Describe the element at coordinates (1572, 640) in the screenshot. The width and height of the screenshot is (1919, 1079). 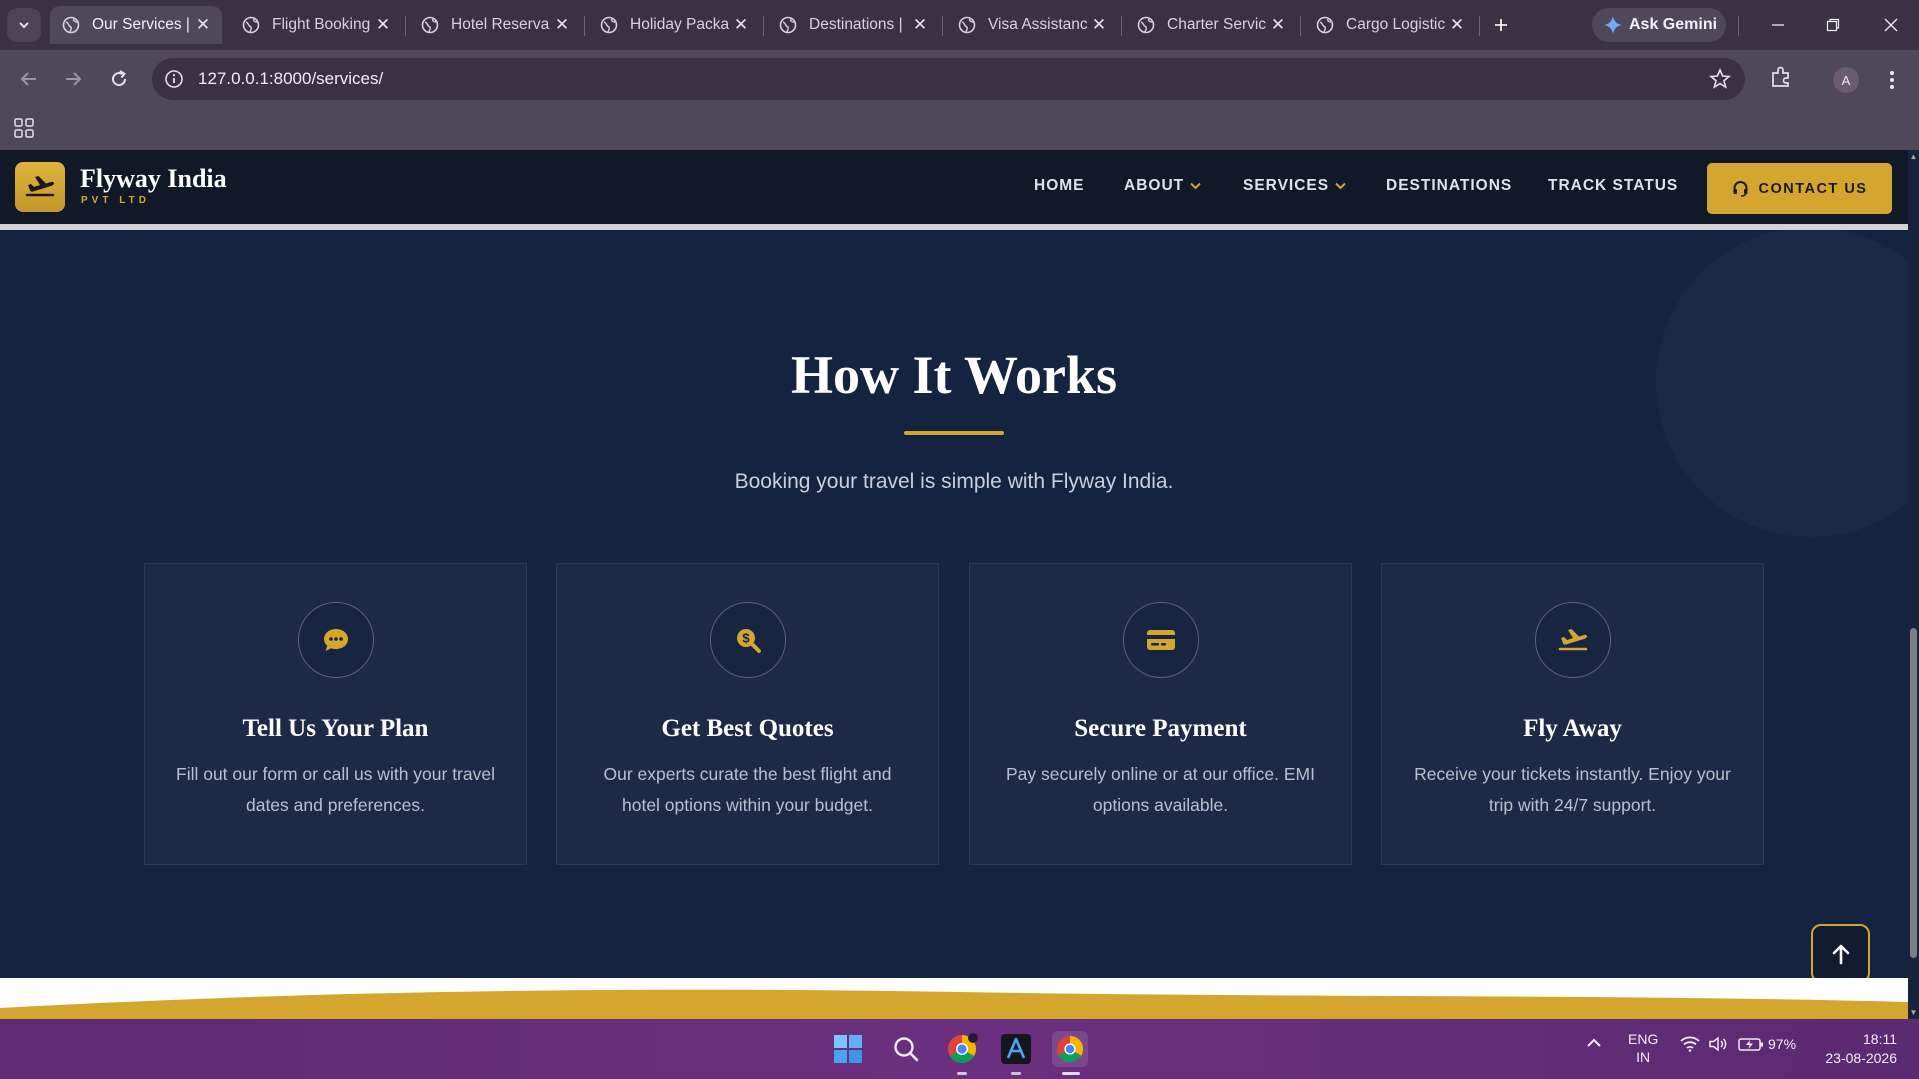
I see `plane-departure-icon` at that location.